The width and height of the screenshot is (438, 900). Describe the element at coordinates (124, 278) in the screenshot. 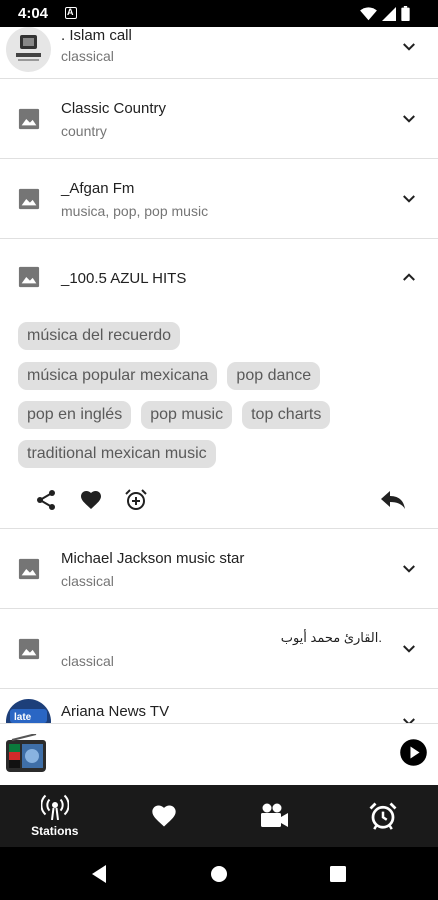

I see `station-title: _100.5 AZUL HITS` at that location.